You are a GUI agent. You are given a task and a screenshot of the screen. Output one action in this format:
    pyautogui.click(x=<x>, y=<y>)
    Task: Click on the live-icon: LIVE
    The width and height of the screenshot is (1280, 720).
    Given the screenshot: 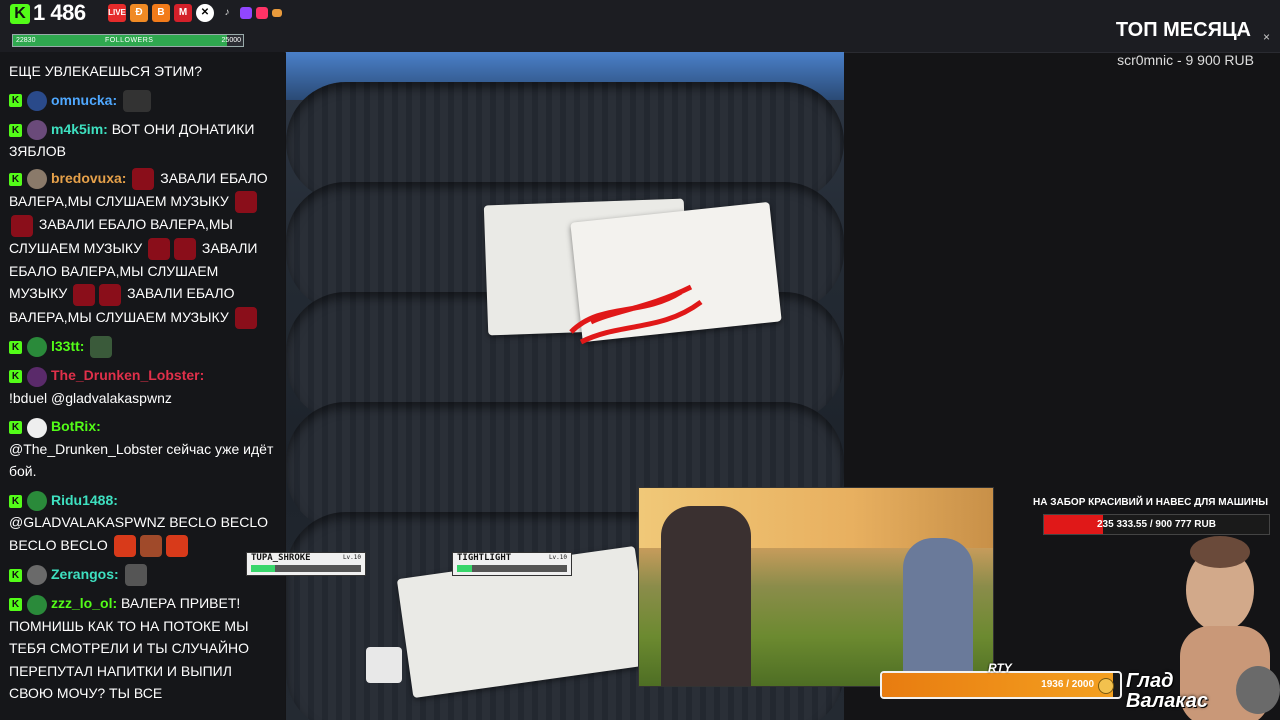 What is the action you would take?
    pyautogui.click(x=117, y=13)
    